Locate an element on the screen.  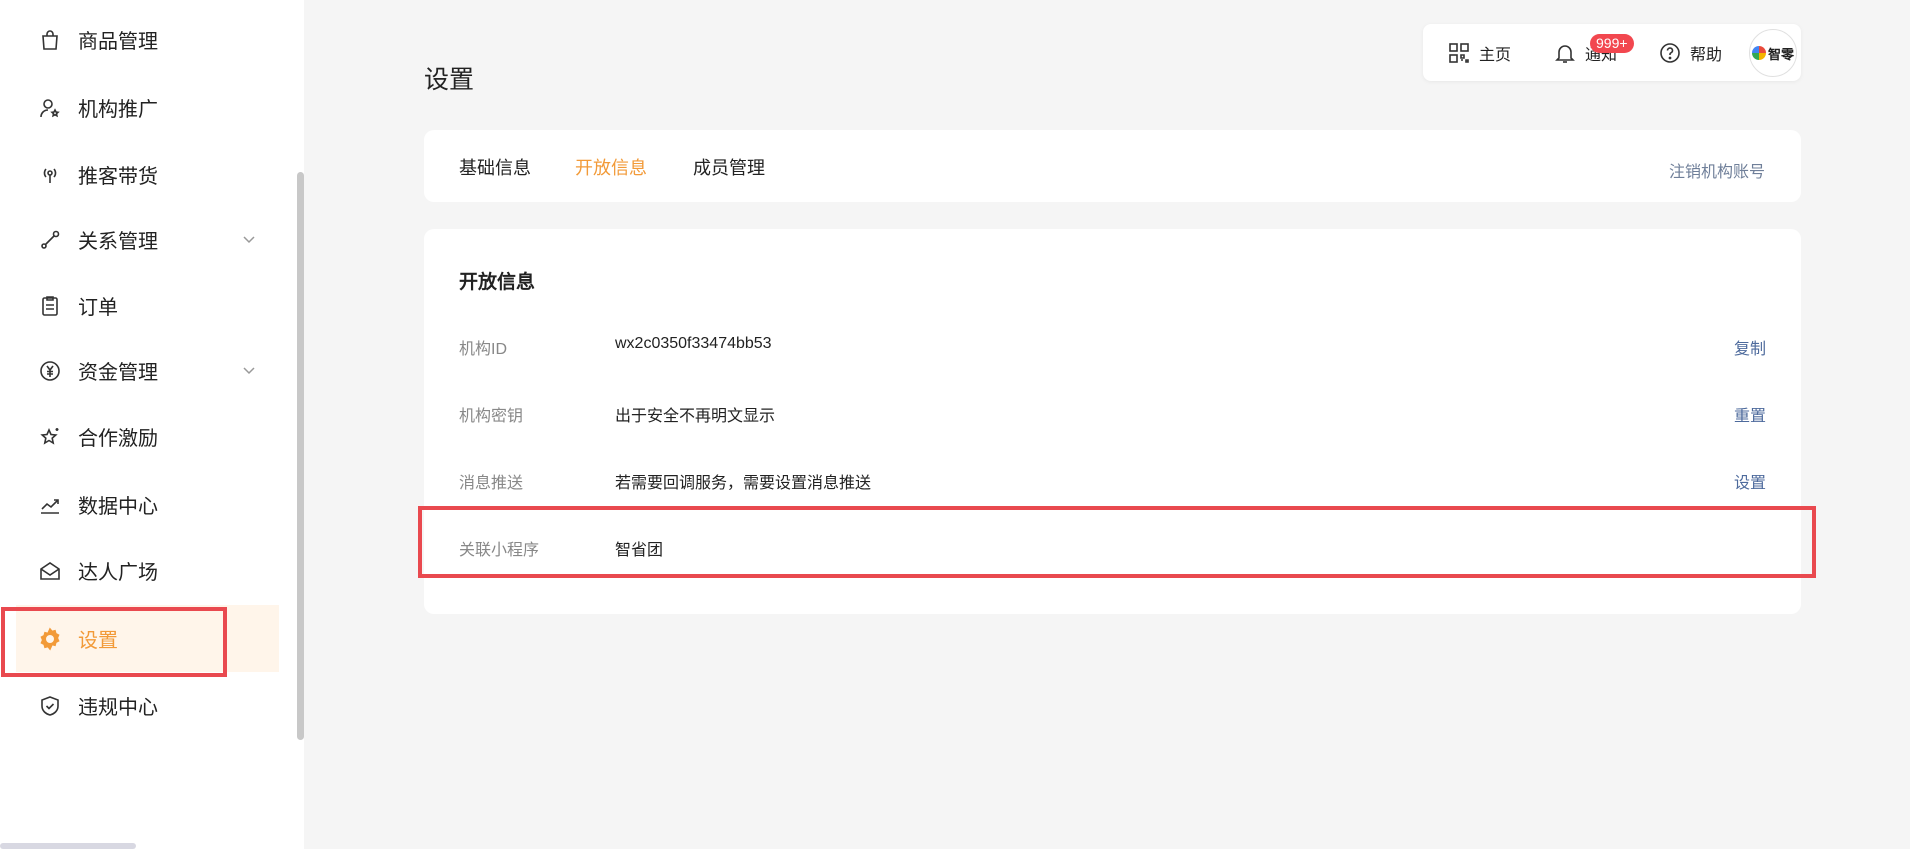
sidebar-item-label: 关系管理 is located at coordinates (118, 242).